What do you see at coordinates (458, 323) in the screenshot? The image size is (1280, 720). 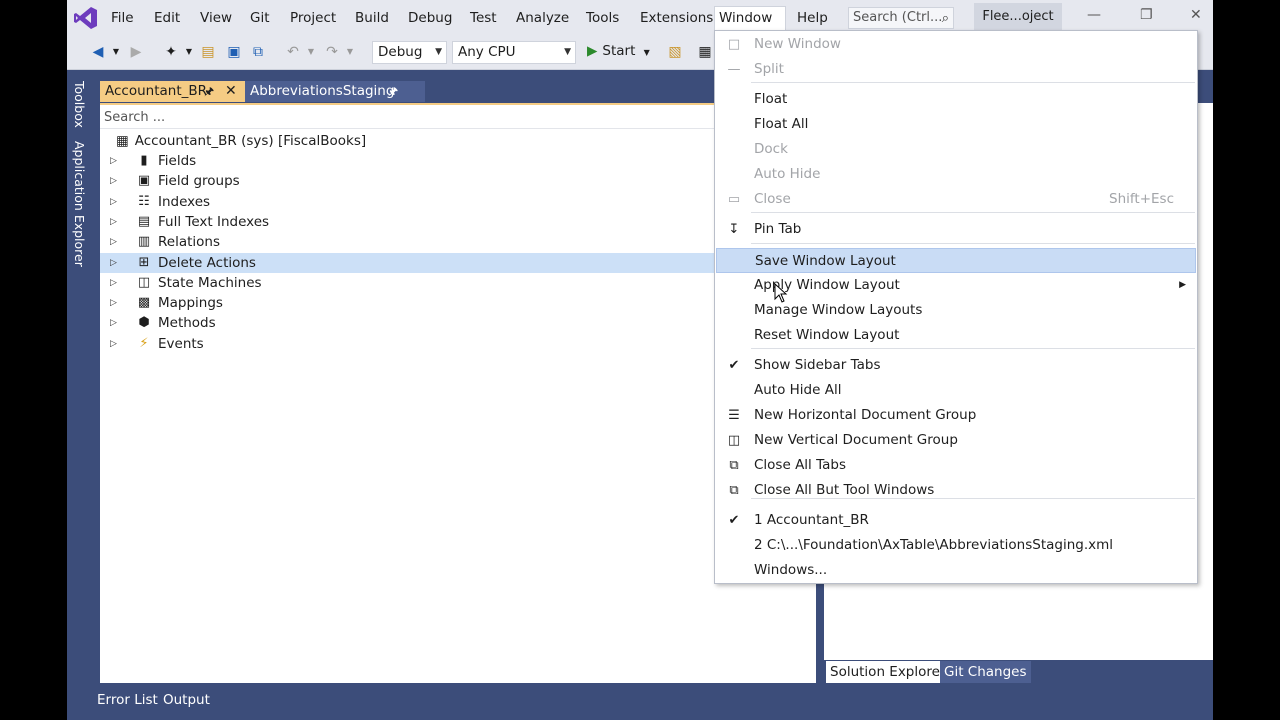 I see `tree-node: ▷ ⬢ Methods` at bounding box center [458, 323].